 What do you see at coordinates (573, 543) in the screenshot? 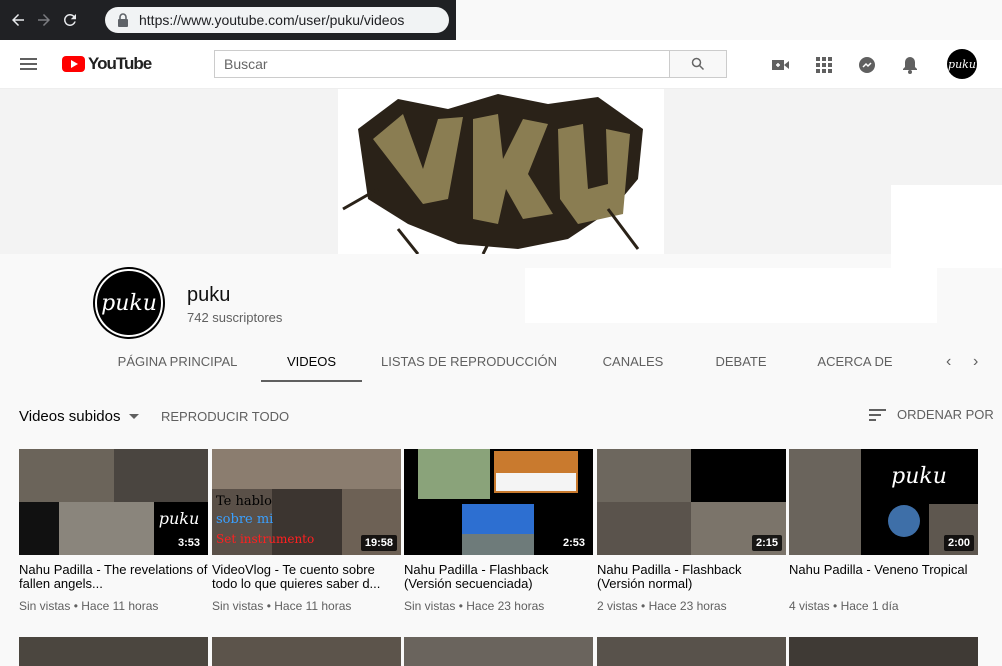
I see `video-duration: 2:53` at bounding box center [573, 543].